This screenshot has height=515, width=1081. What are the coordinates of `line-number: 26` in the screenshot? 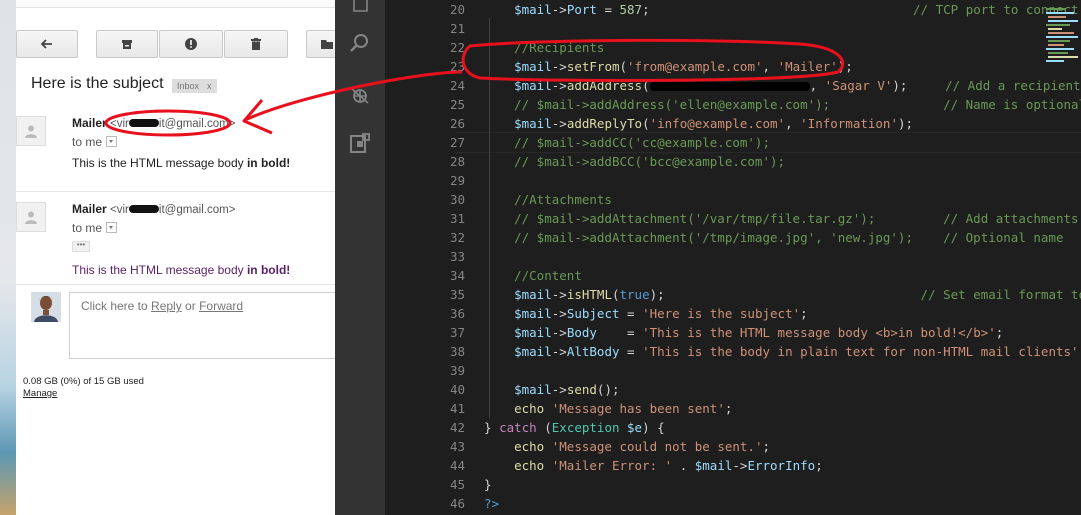 It's located at (457, 123).